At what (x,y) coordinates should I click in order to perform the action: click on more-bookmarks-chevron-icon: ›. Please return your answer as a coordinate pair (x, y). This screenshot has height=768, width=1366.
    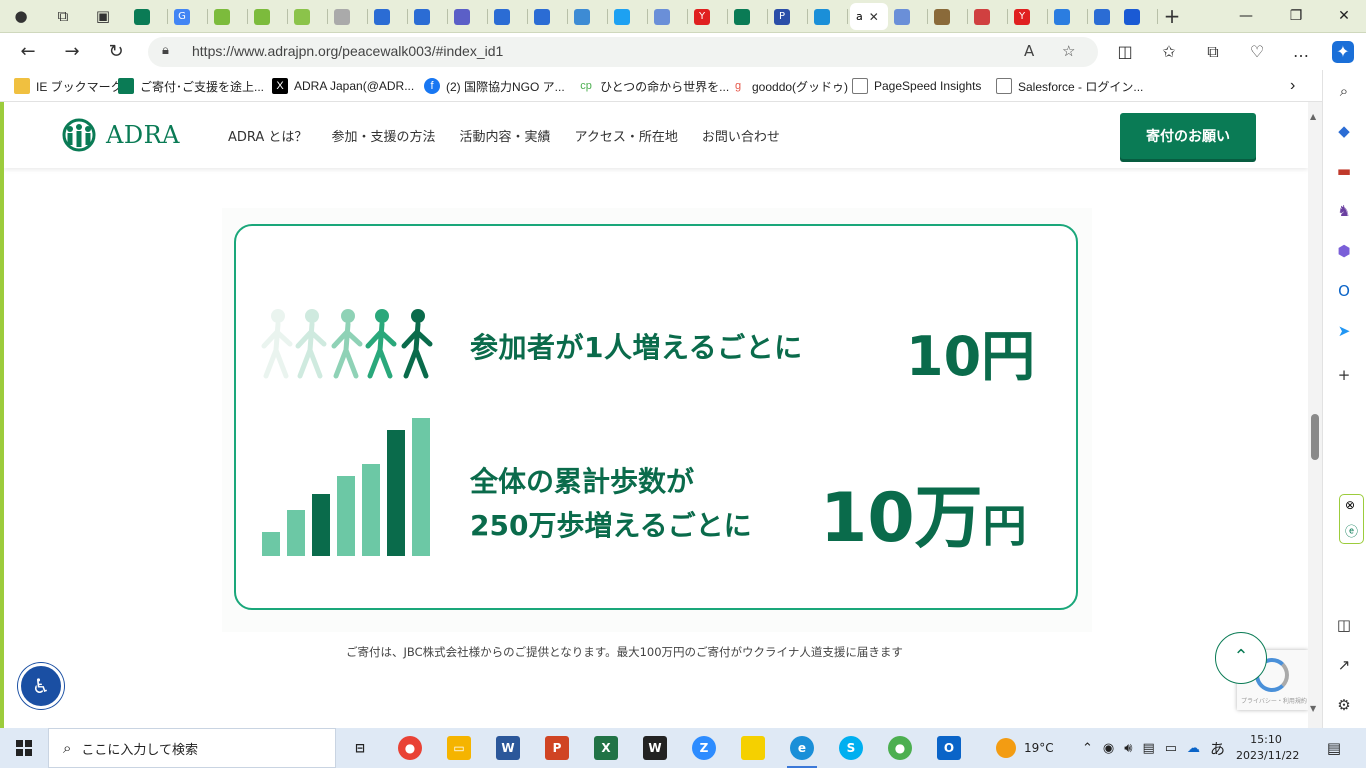
    Looking at the image, I should click on (1292, 86).